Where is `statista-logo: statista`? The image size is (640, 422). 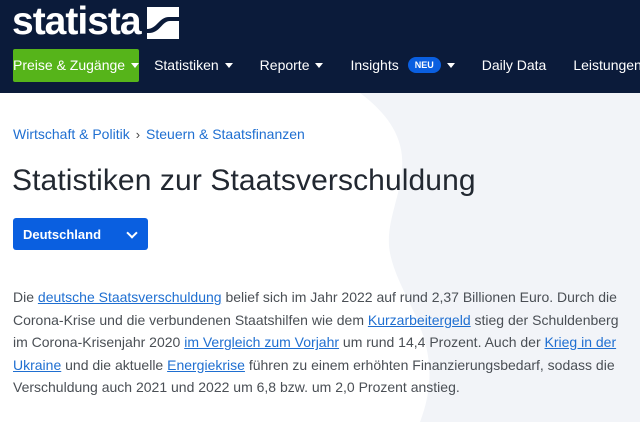
statista-logo: statista is located at coordinates (95, 22).